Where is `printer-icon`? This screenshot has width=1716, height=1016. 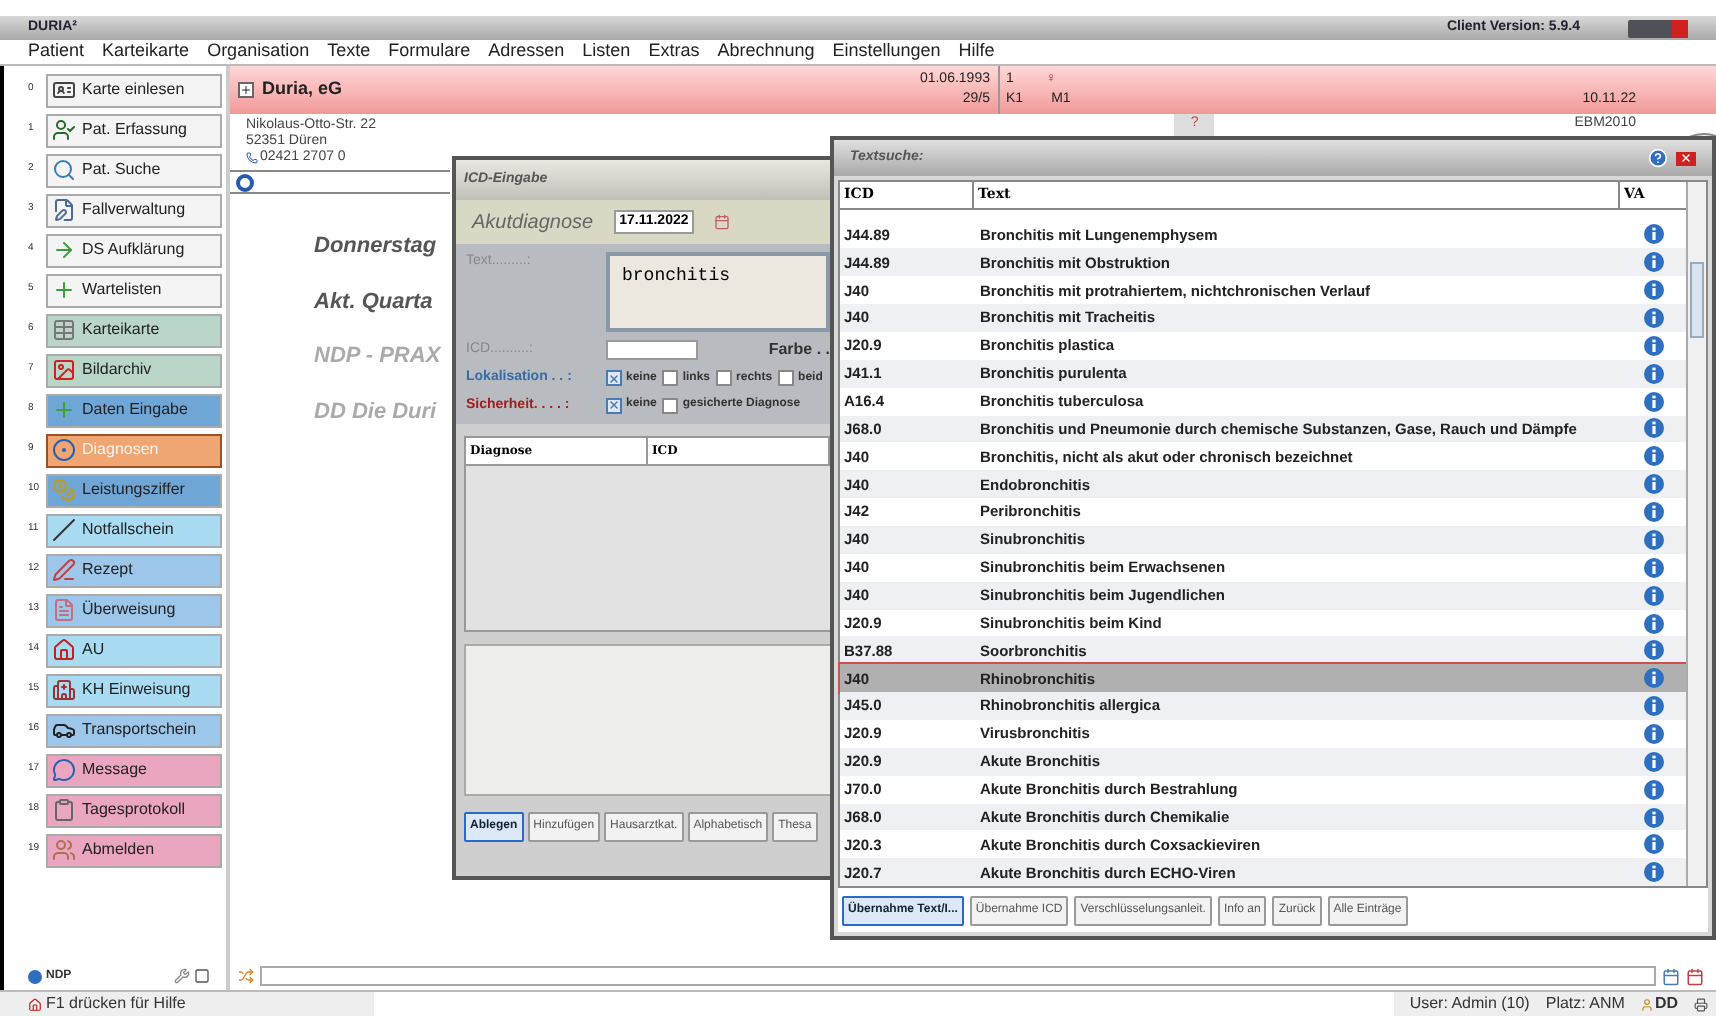
printer-icon is located at coordinates (1701, 1004).